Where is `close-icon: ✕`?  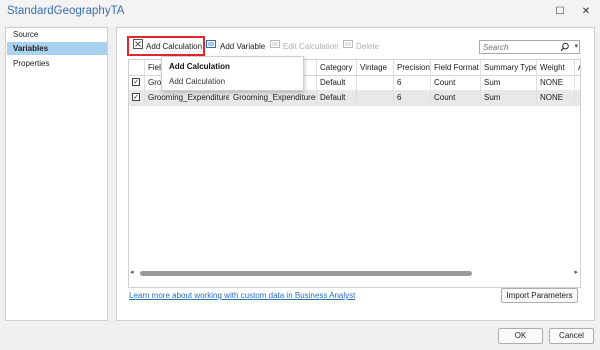
close-icon: ✕ is located at coordinates (586, 12).